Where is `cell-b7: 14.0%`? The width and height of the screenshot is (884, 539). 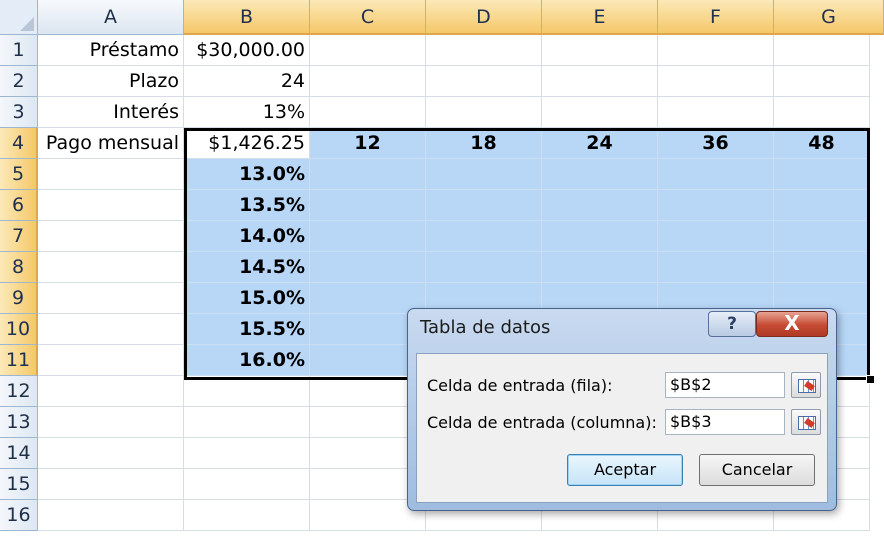 cell-b7: 14.0% is located at coordinates (247, 236).